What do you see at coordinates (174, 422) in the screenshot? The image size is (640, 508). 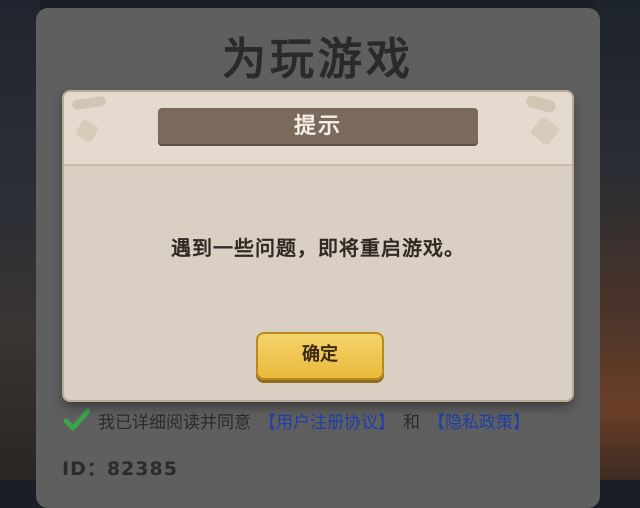 I see `agreement-text: 我已详细阅读并同意` at bounding box center [174, 422].